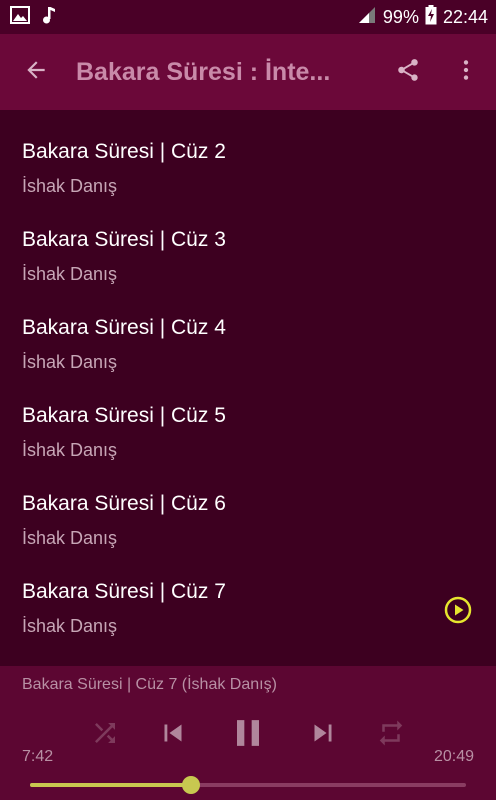 This screenshot has height=800, width=496. What do you see at coordinates (124, 327) in the screenshot?
I see `track-title: Bakara Süresi | Cüz 4` at bounding box center [124, 327].